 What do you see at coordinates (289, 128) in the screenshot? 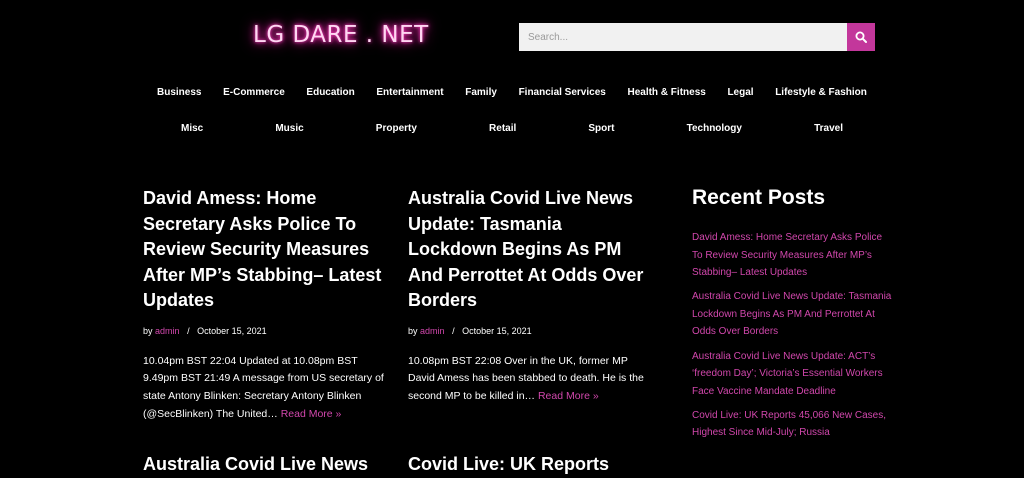
I see `nav-item-music: Music` at bounding box center [289, 128].